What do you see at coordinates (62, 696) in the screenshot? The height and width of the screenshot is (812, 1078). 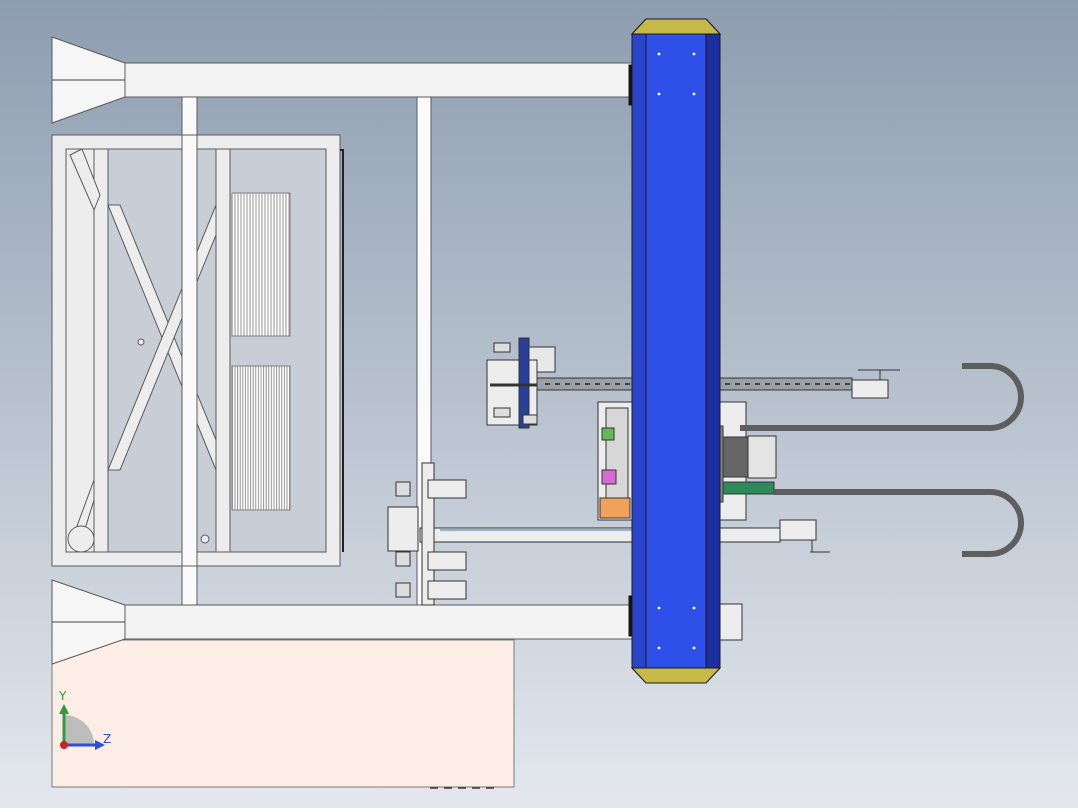 I see `y-axis-label: Y` at bounding box center [62, 696].